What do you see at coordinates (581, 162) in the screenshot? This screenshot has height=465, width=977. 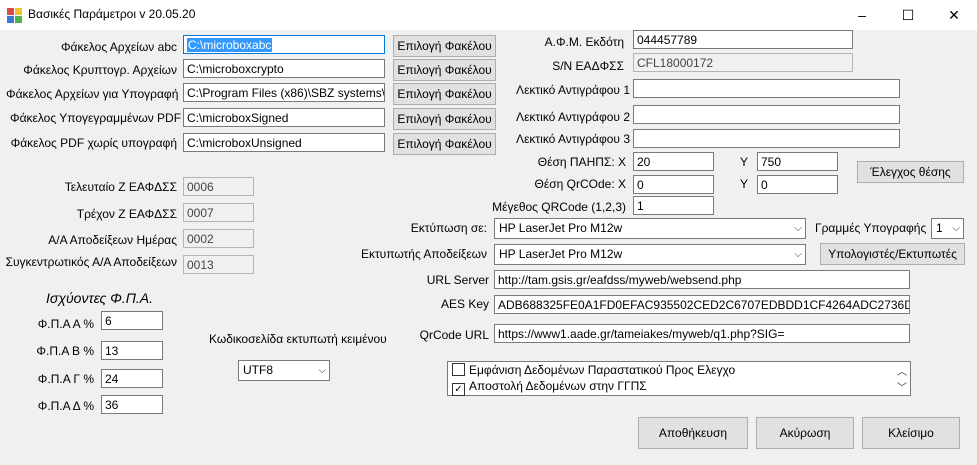 I see `pahps-x-label: Θέση ΠΑΗΠΣ: X` at bounding box center [581, 162].